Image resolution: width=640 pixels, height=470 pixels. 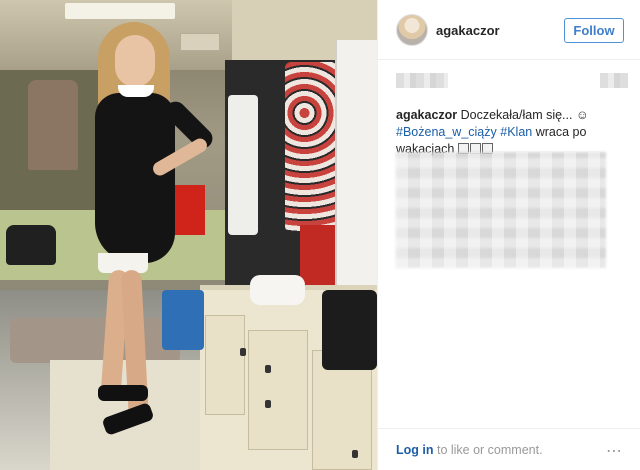 What do you see at coordinates (200, 42) in the screenshot?
I see `photo-vent` at bounding box center [200, 42].